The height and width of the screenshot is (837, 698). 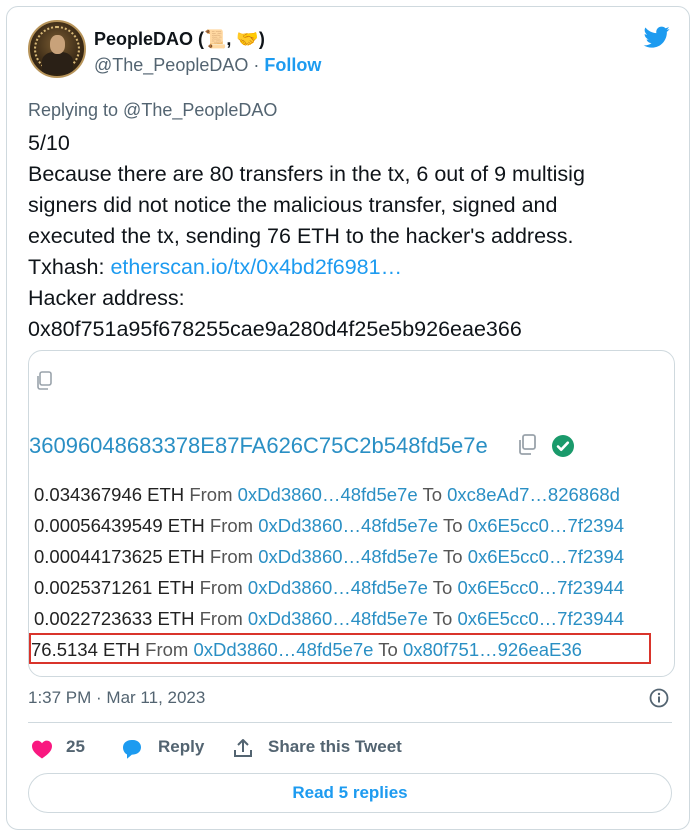 What do you see at coordinates (563, 446) in the screenshot?
I see `verified-check-icon` at bounding box center [563, 446].